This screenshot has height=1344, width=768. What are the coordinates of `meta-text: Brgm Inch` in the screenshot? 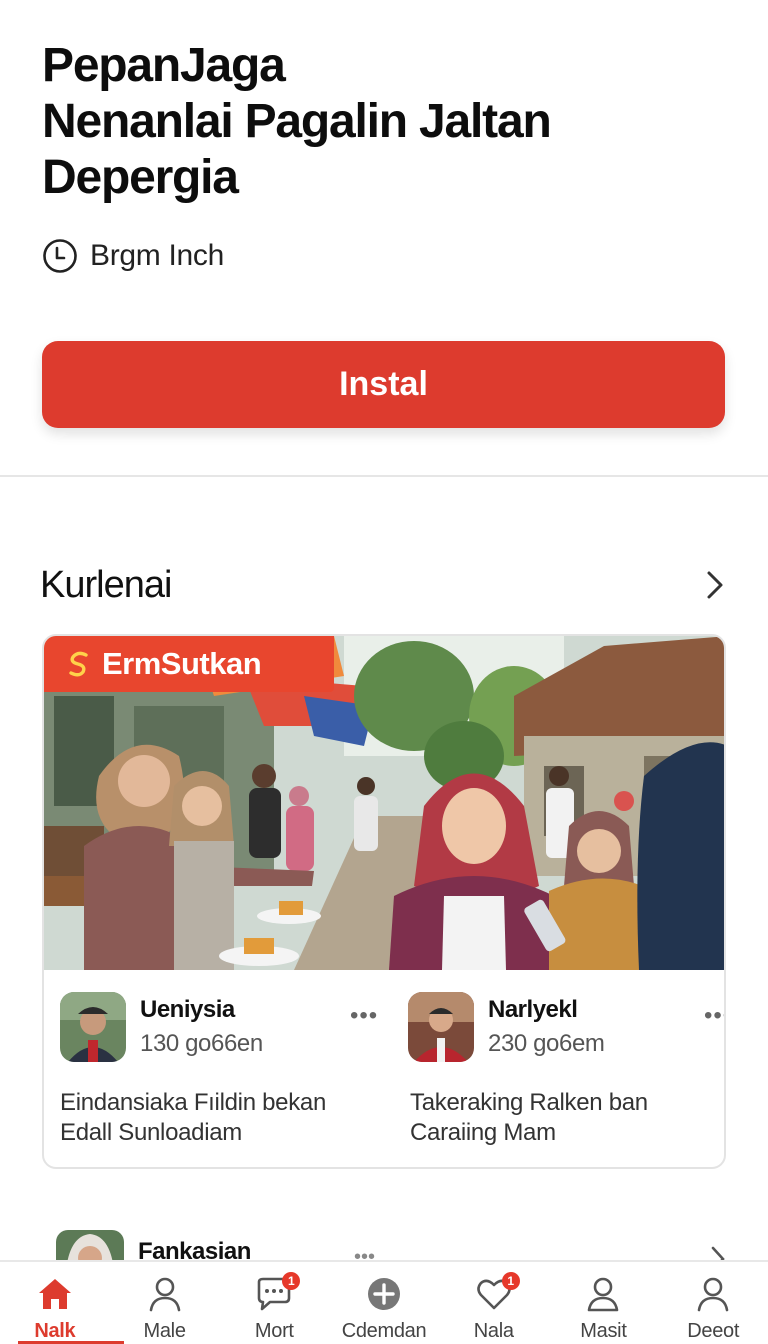 It's located at (157, 255).